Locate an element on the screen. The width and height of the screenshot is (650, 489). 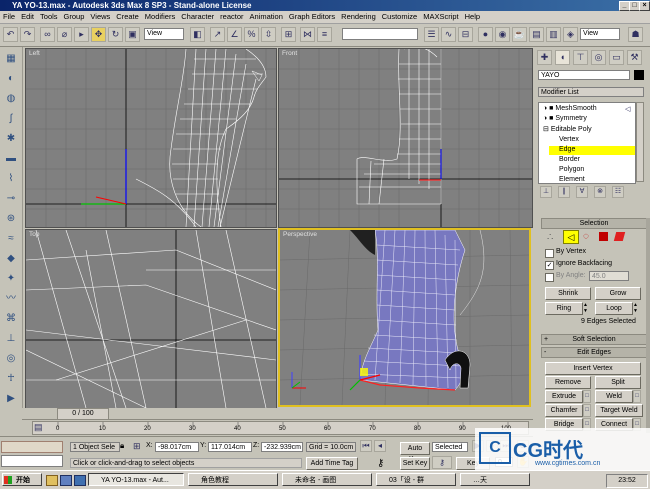
schematic-view-icon: ⊟ is located at coordinates (465, 34).